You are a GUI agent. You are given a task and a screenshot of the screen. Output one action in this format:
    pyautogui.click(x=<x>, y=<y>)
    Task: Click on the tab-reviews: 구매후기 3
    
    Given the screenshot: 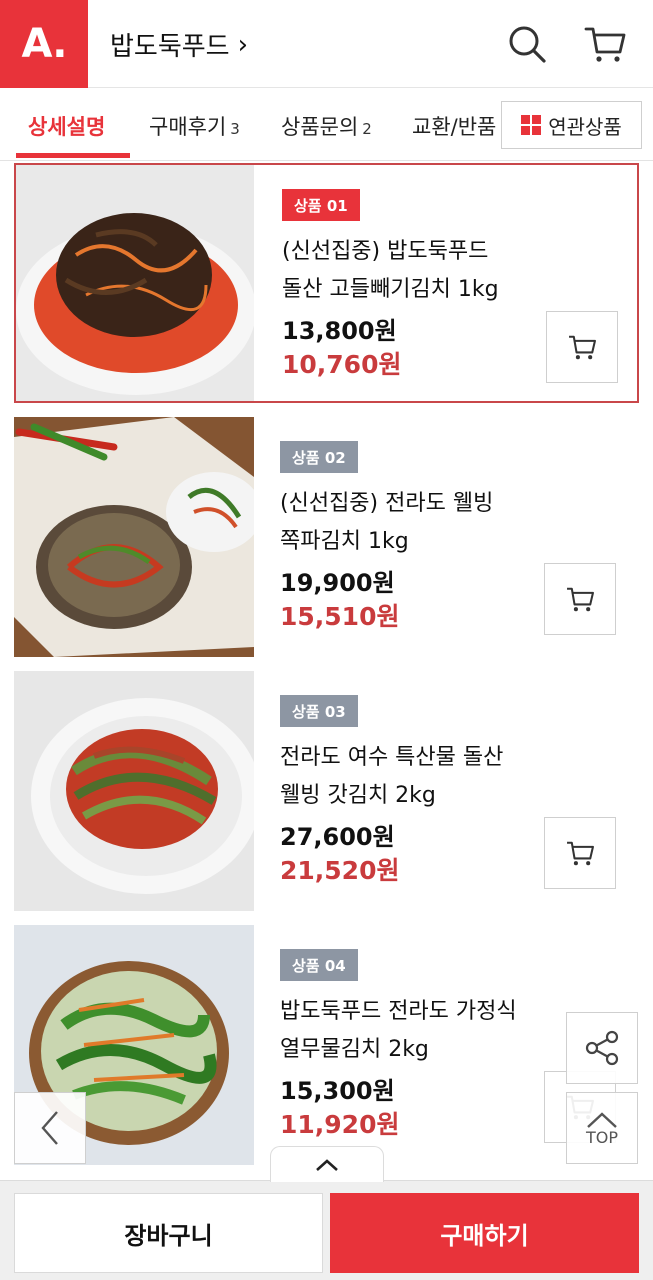 What is the action you would take?
    pyautogui.click(x=194, y=126)
    